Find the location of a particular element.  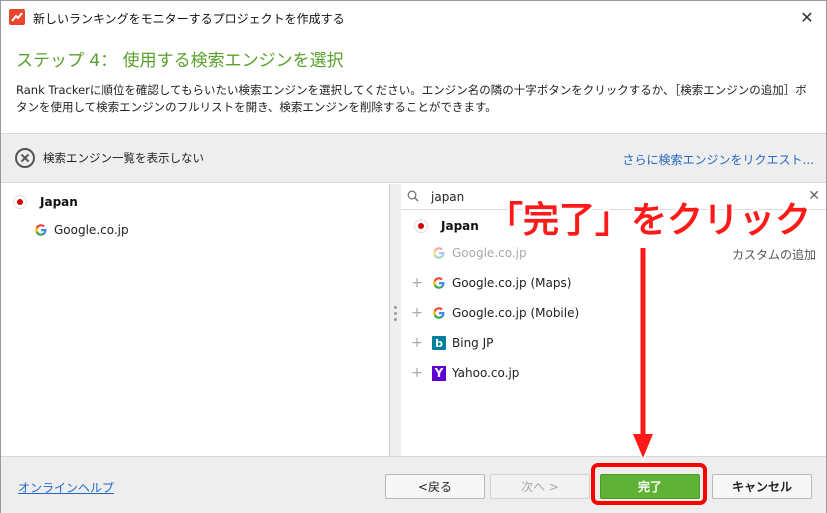

country-japan: Japan is located at coordinates (446, 226).